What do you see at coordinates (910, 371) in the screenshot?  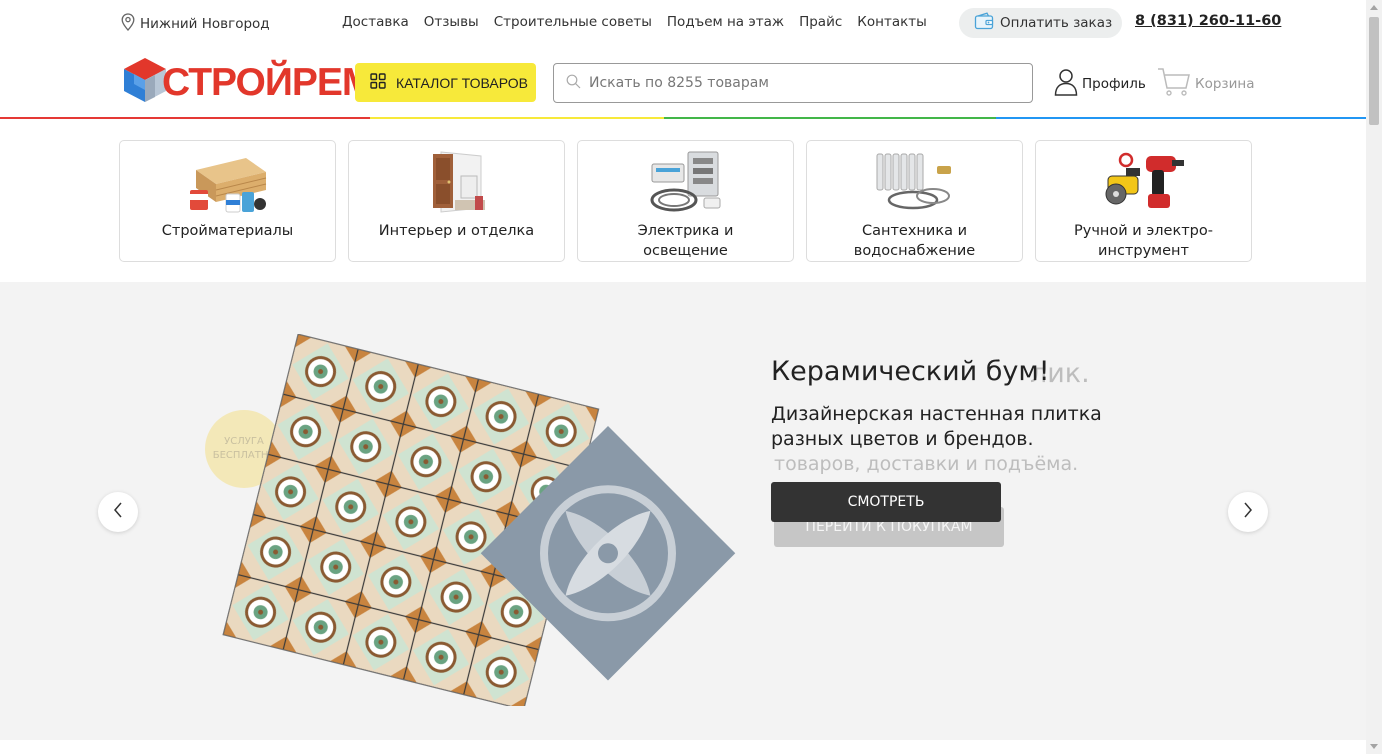 I see `slide-title: Керамический бум!` at bounding box center [910, 371].